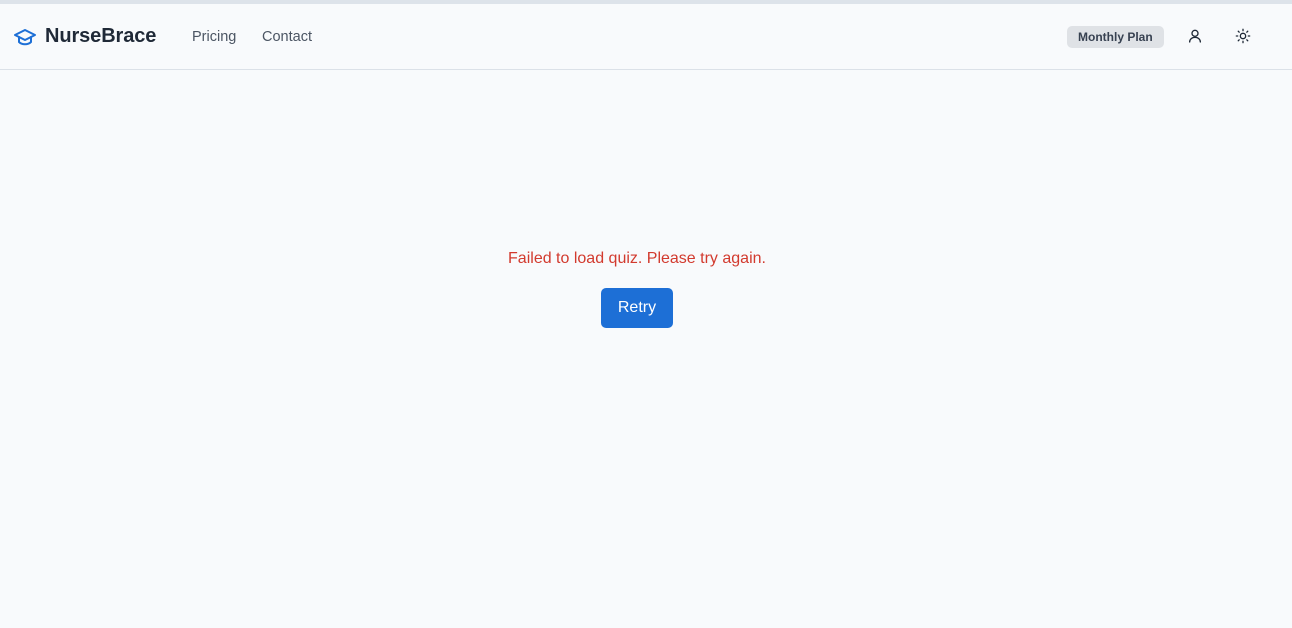 The image size is (1292, 628). I want to click on user-account-button, so click(1195, 37).